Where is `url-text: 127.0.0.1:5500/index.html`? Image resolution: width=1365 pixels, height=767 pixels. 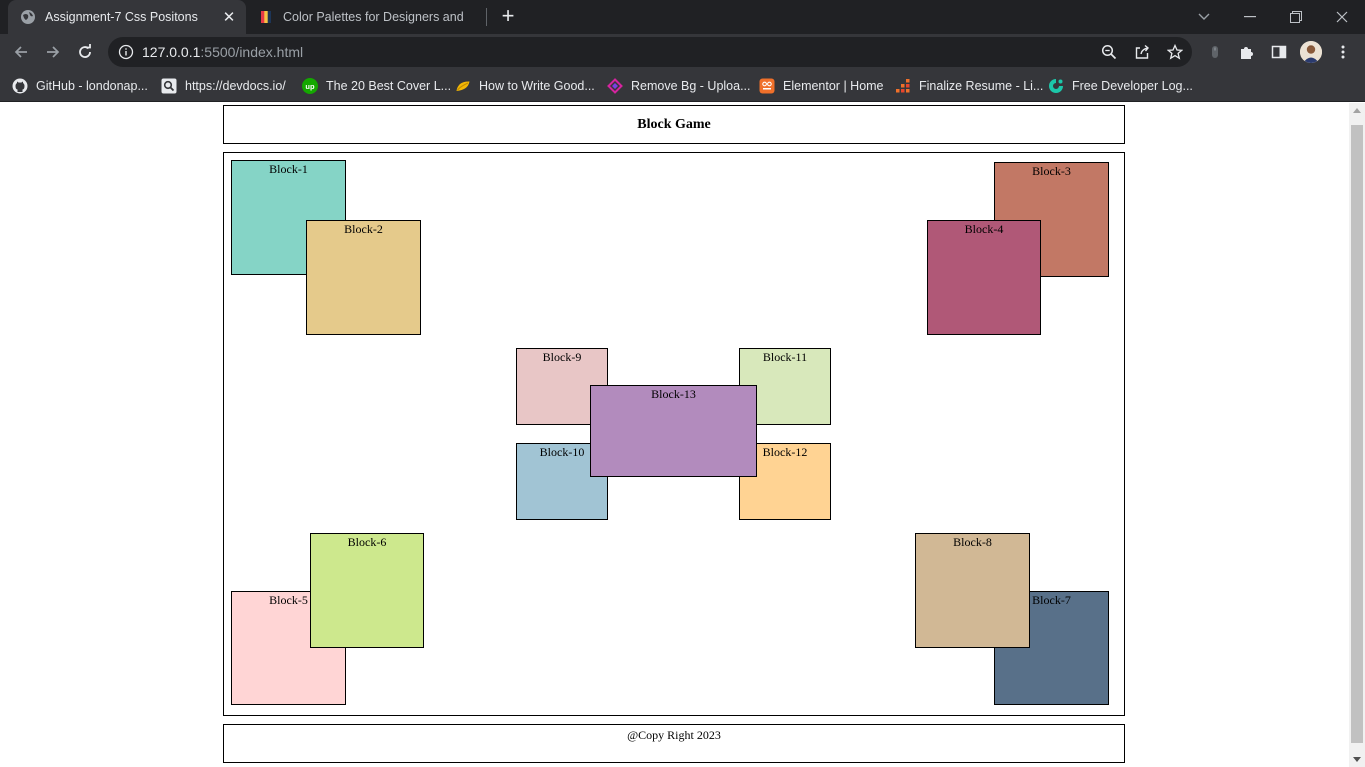
url-text: 127.0.0.1:5500/index.html is located at coordinates (222, 52).